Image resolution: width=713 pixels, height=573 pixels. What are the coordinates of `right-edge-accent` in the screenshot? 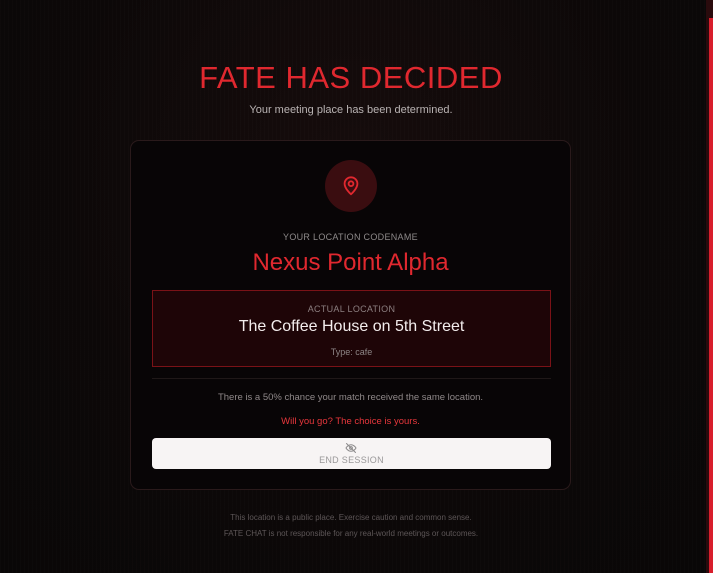 It's located at (709, 286).